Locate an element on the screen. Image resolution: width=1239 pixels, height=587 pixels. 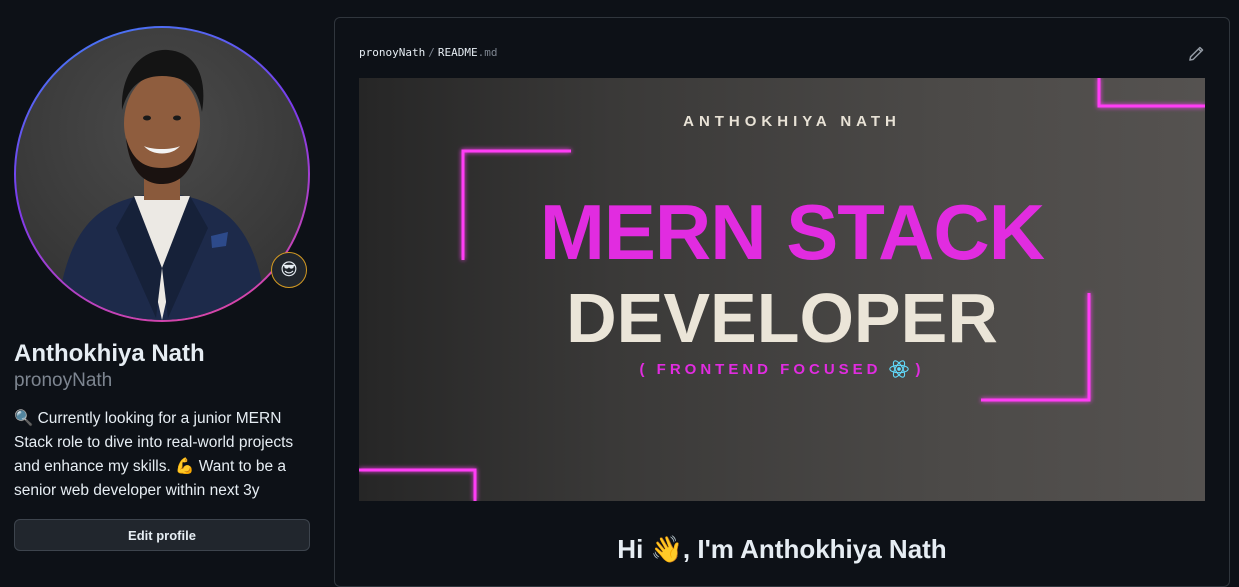
sunglasses-emoji-icon: 😎 is located at coordinates (289, 269).